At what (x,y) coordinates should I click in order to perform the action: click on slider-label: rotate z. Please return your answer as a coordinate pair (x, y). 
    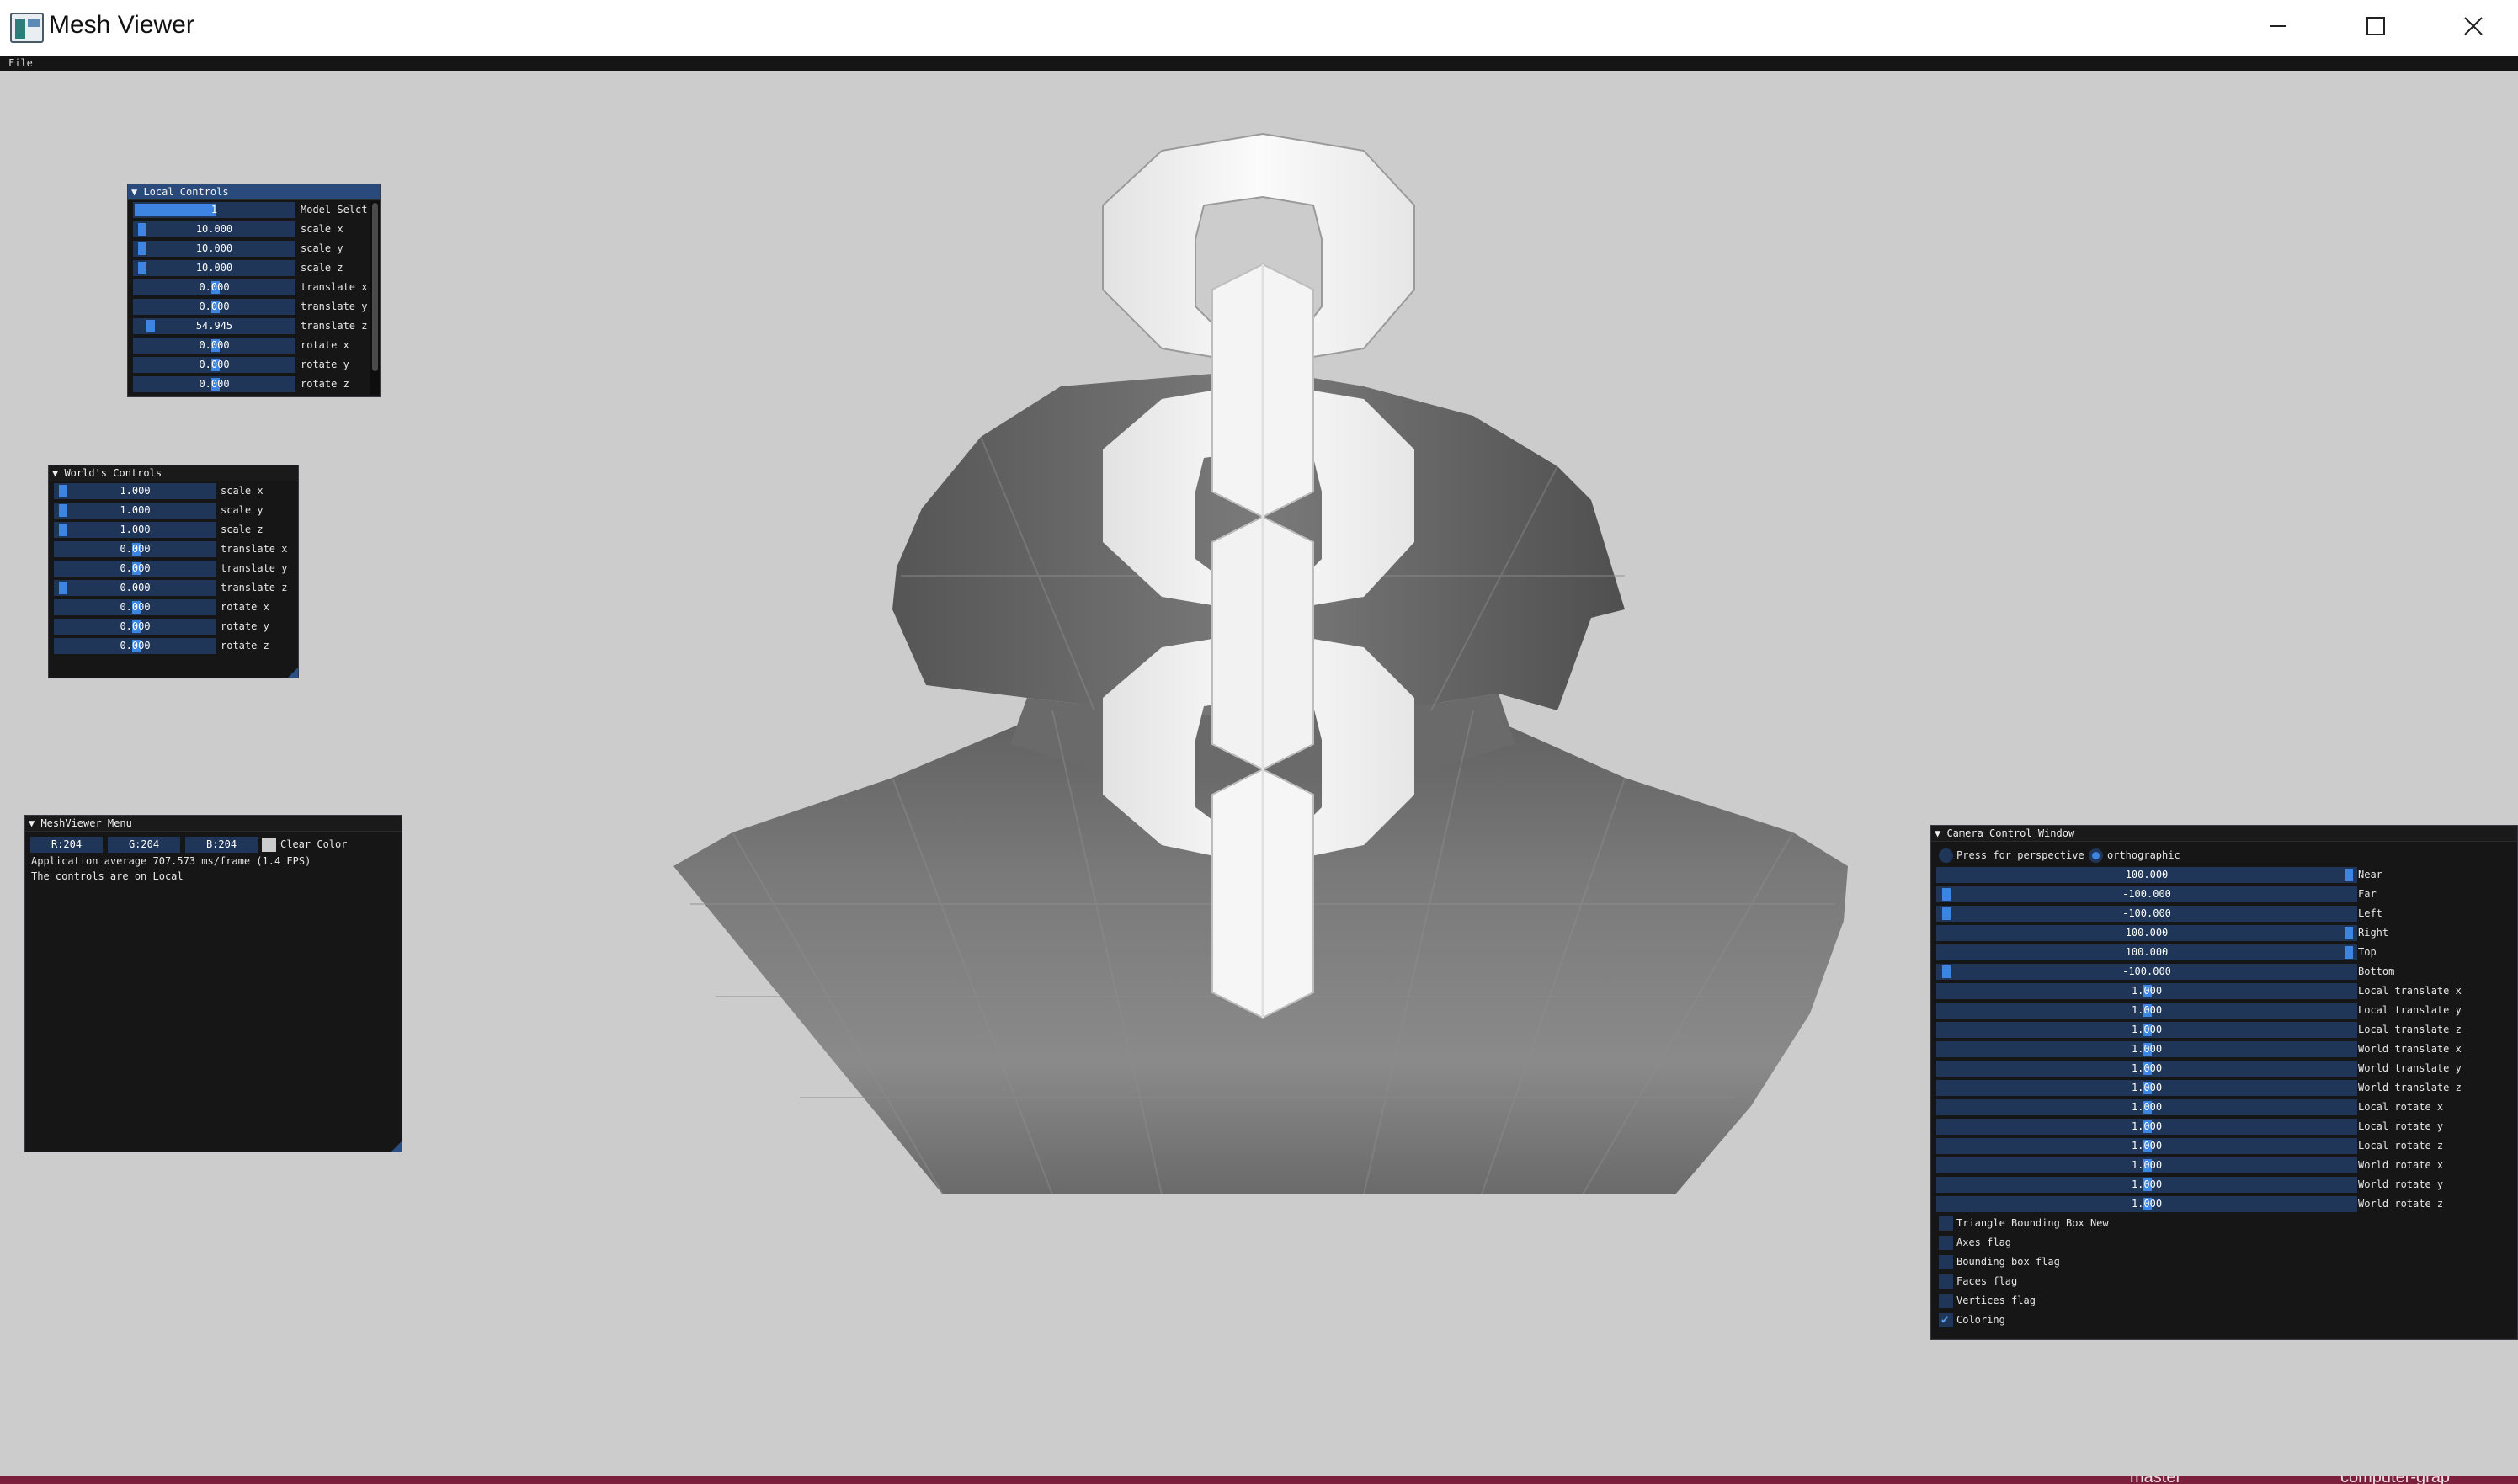
    Looking at the image, I should click on (325, 384).